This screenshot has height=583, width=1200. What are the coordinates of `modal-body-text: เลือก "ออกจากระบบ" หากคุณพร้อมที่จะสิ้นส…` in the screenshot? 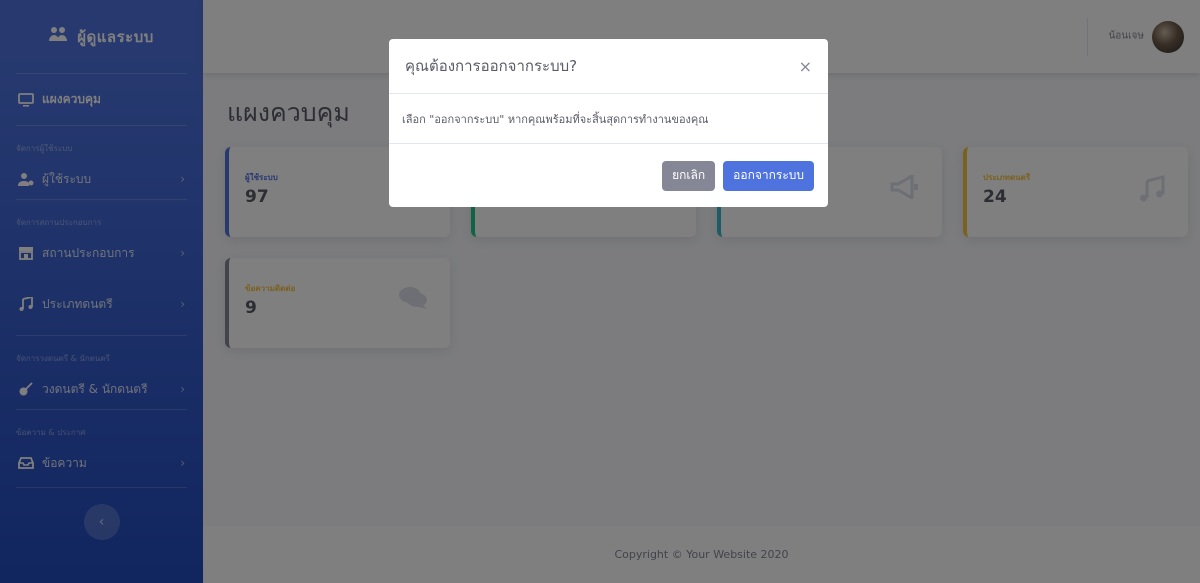 It's located at (555, 119).